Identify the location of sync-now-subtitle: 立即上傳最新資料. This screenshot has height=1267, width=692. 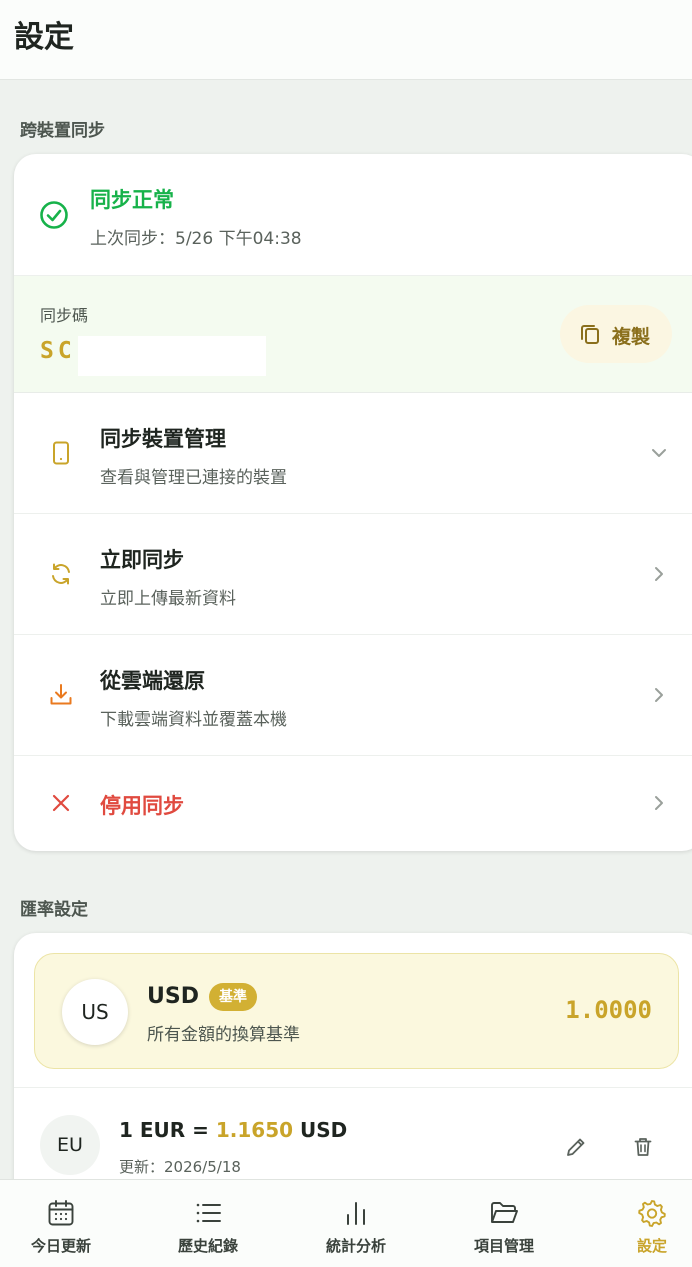
(168, 599).